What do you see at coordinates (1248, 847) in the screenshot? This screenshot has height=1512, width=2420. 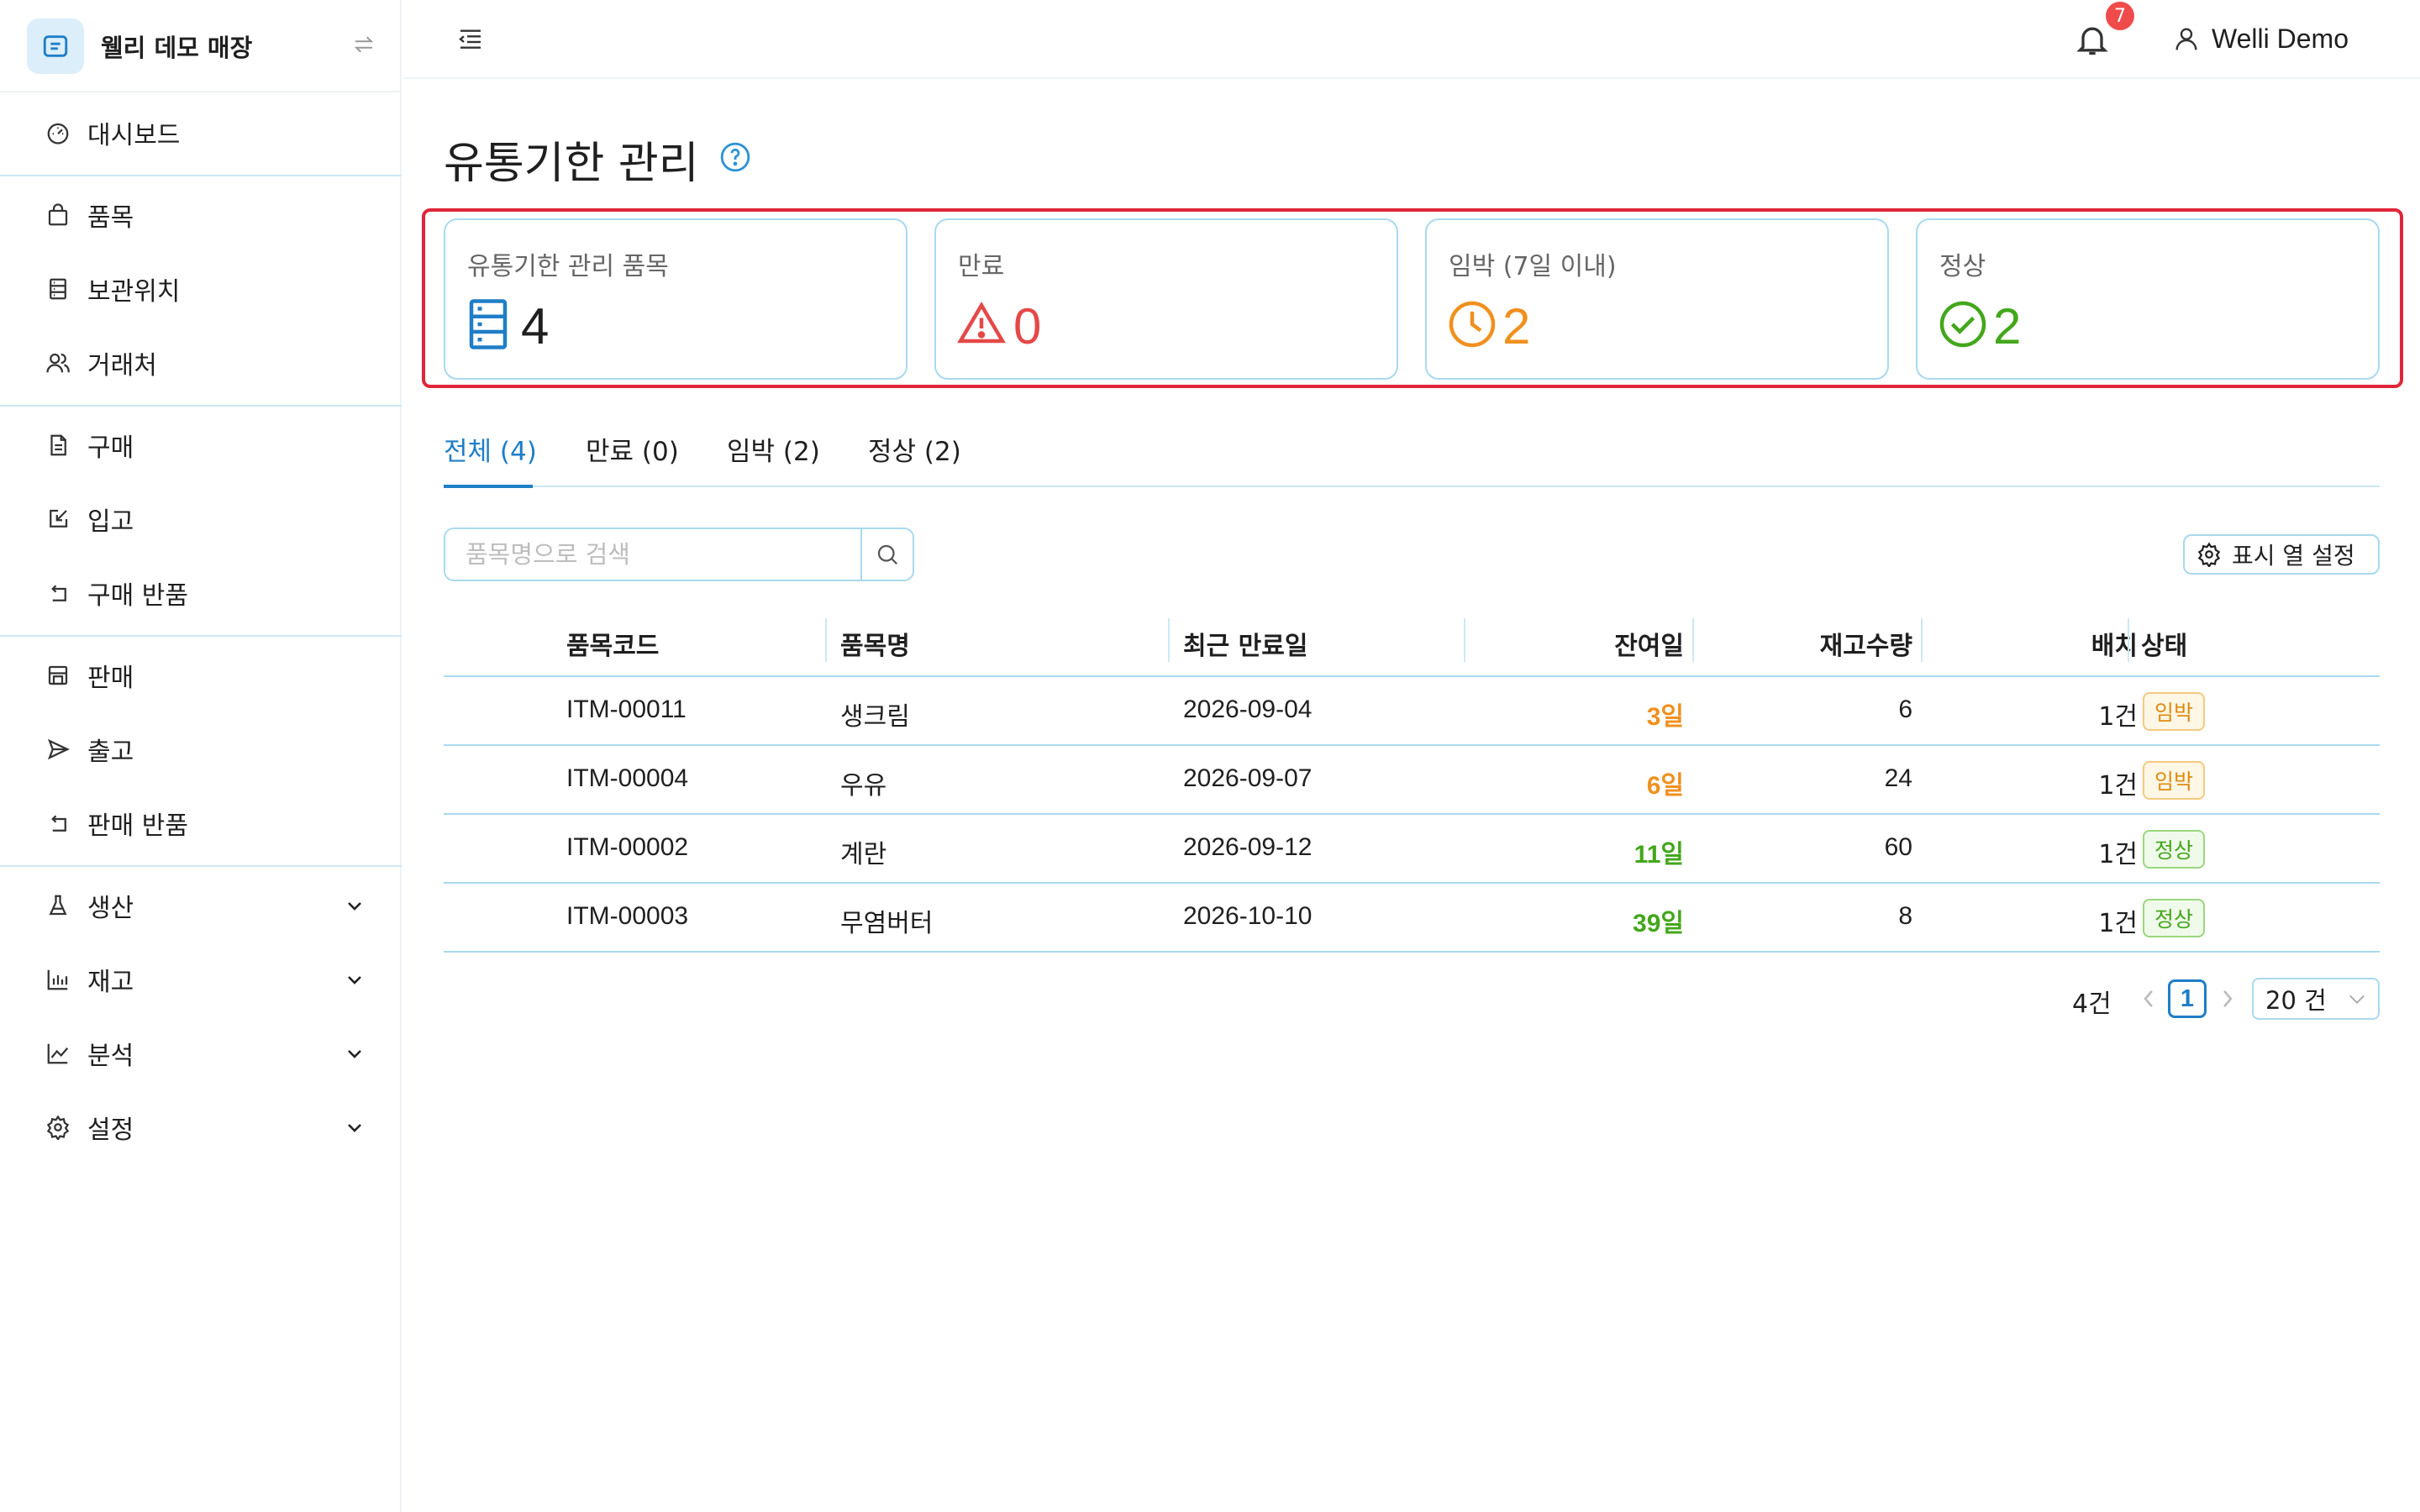 I see `cell-expiry: 2026-09-12` at bounding box center [1248, 847].